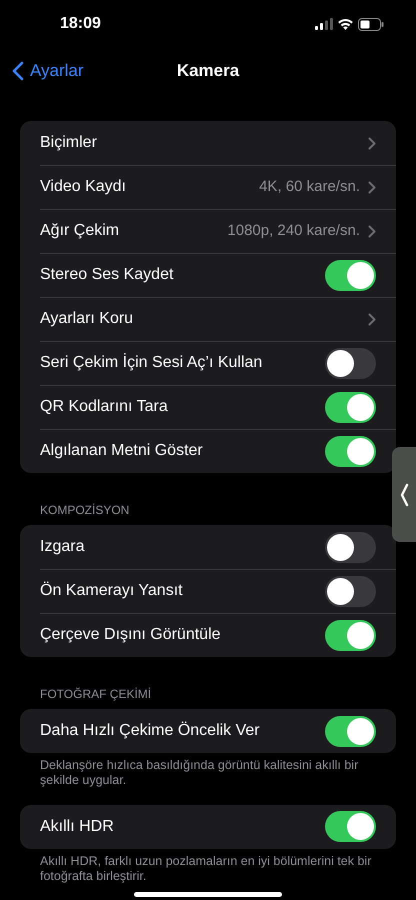 This screenshot has width=416, height=900. What do you see at coordinates (293, 230) in the screenshot?
I see `row-value: 1080p, 240 kare/sn.` at bounding box center [293, 230].